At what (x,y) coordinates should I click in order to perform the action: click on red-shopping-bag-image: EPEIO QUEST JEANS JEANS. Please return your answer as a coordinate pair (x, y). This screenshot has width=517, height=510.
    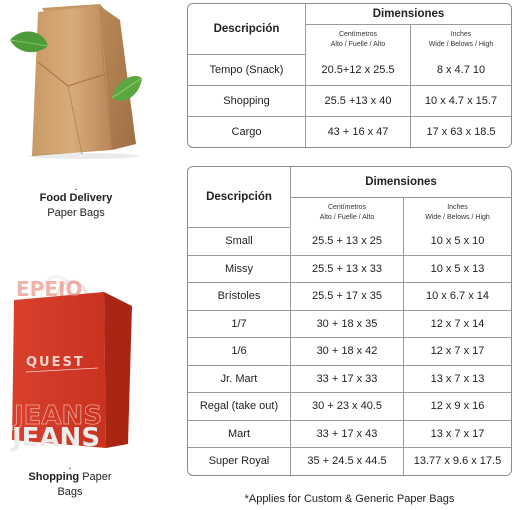
    Looking at the image, I should click on (73, 358).